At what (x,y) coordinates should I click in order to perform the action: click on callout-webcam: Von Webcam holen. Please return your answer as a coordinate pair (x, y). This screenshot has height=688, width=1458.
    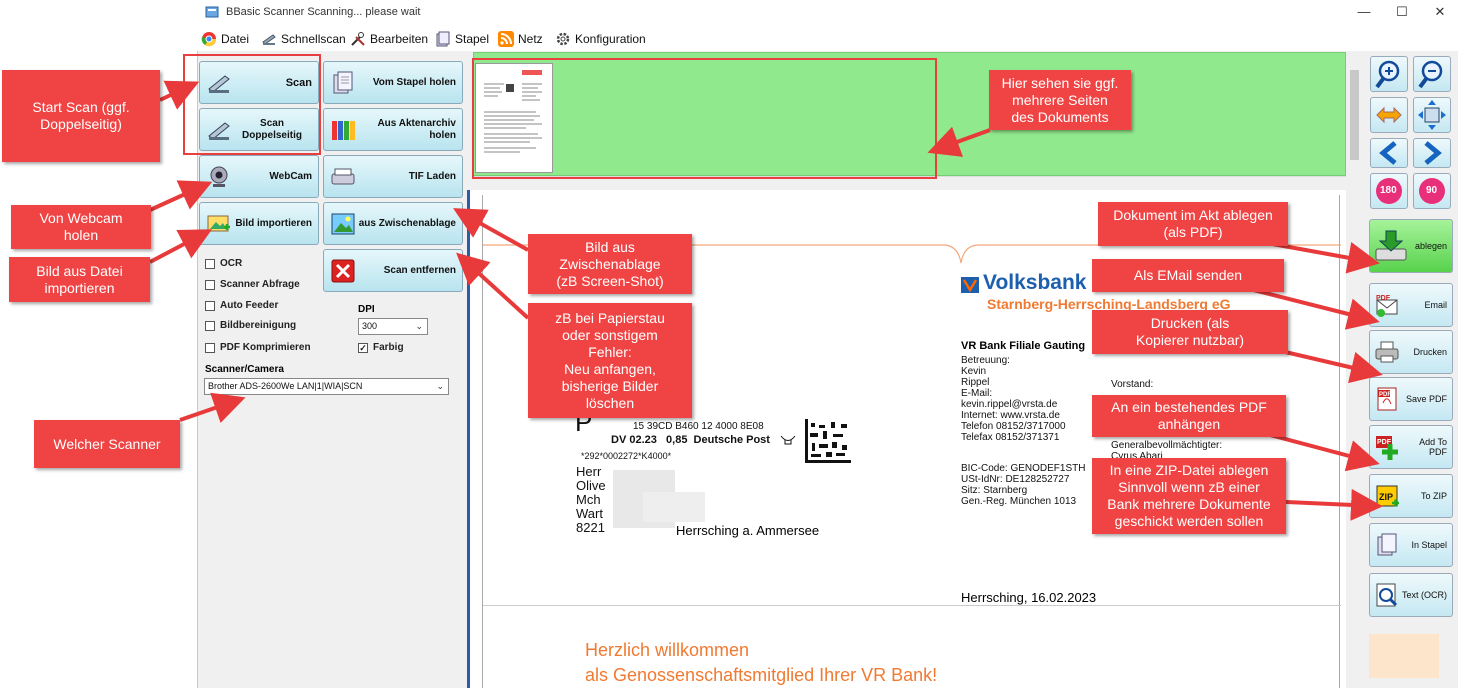
    Looking at the image, I should click on (81, 227).